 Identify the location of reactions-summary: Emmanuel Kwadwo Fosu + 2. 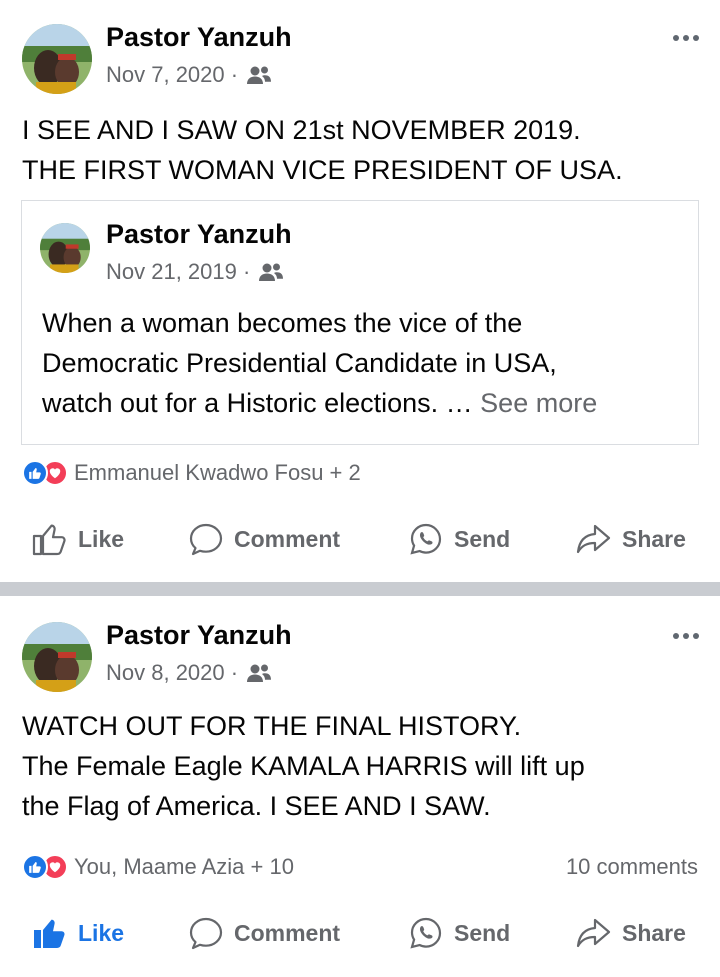
(191, 473).